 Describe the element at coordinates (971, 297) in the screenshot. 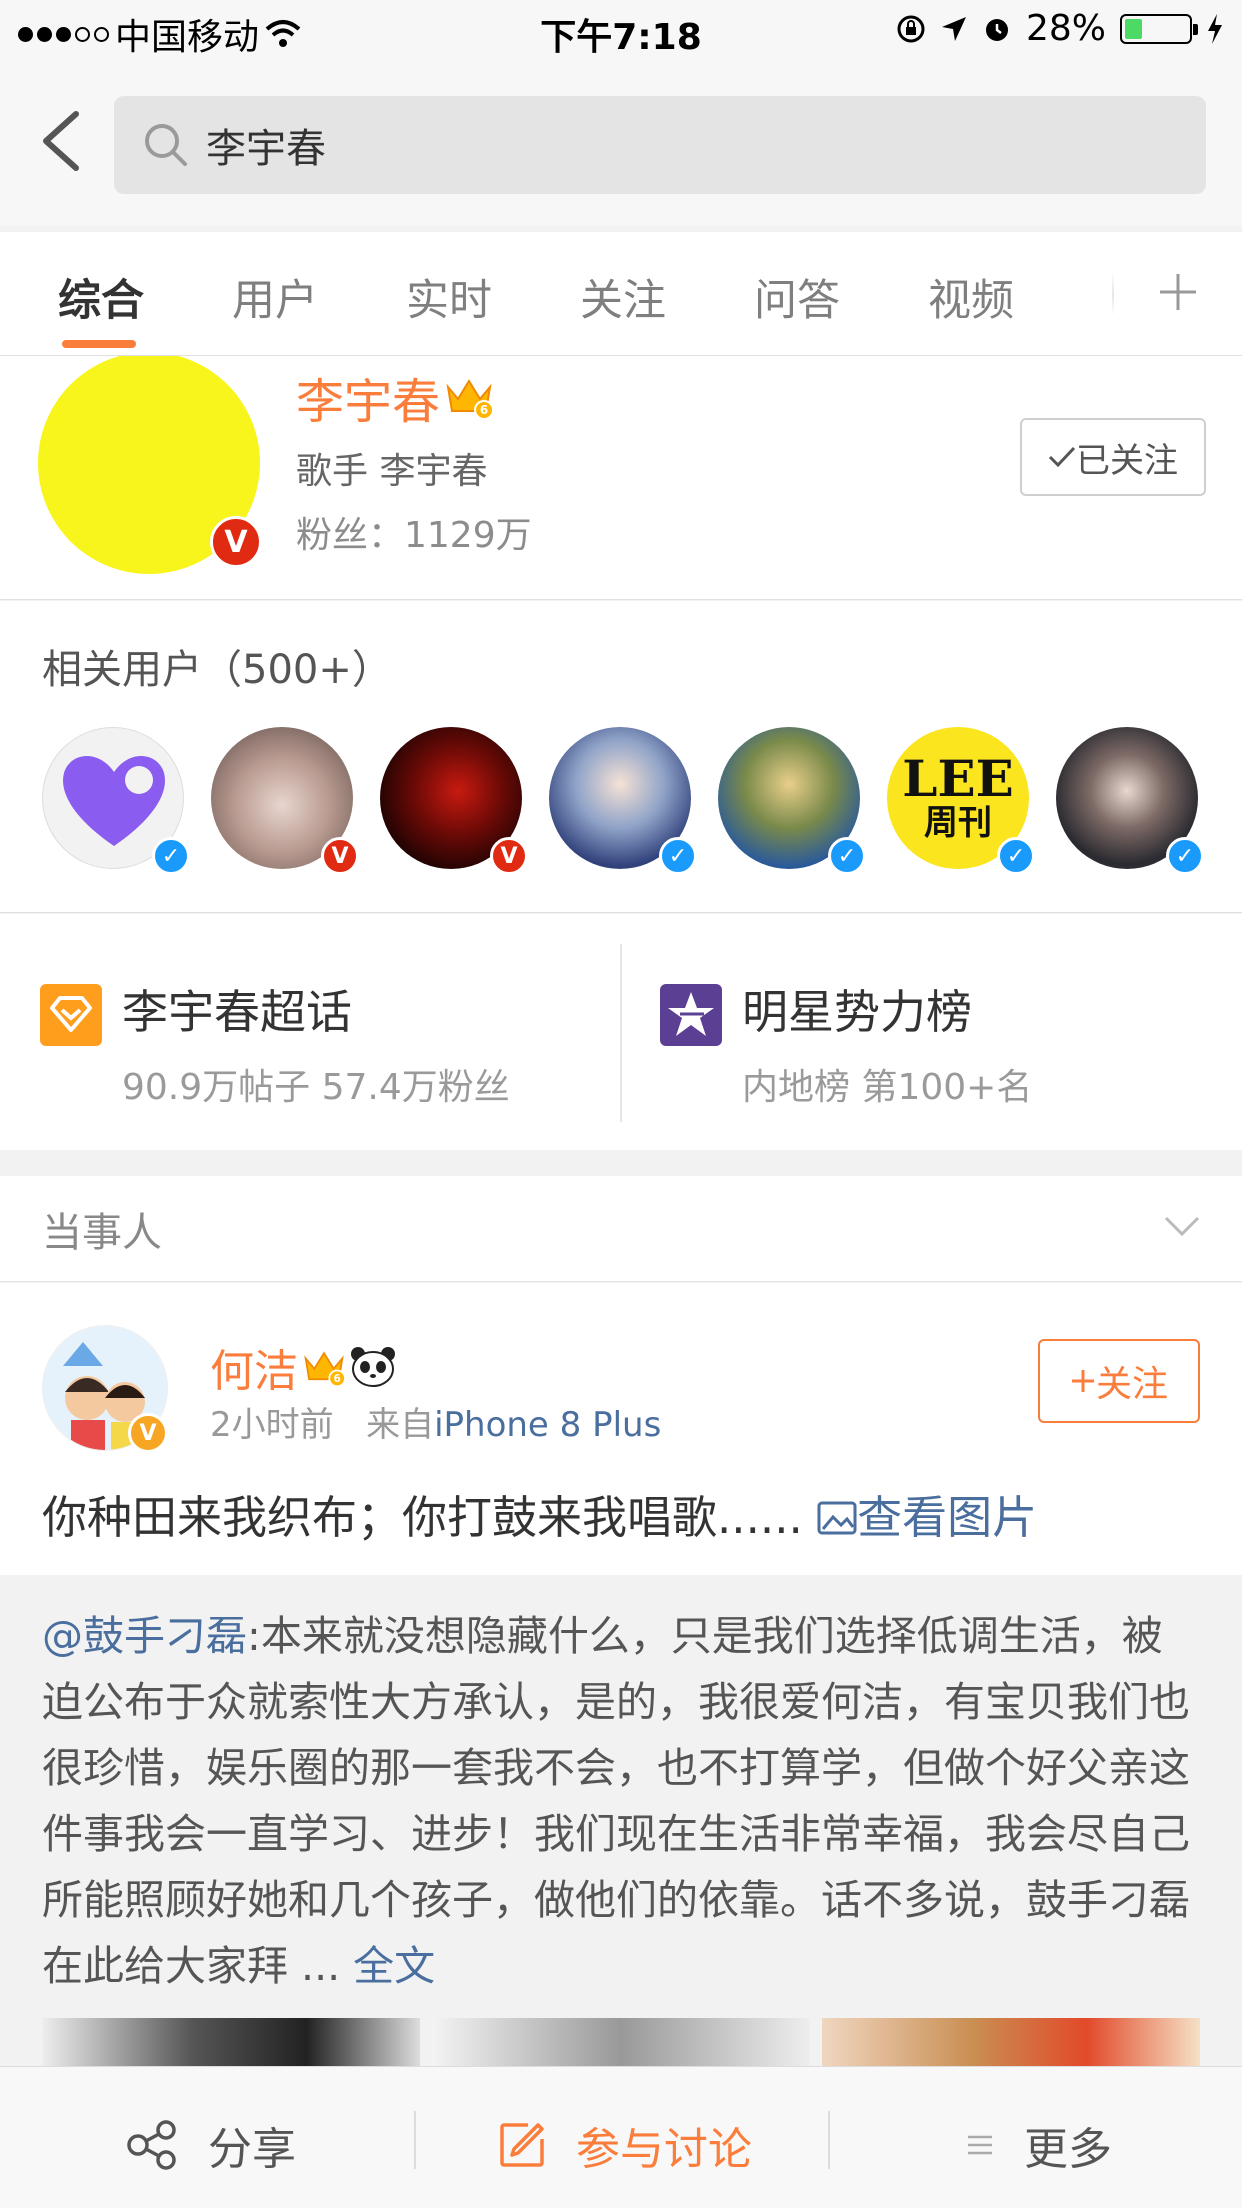

I see `tab-video: 视频` at that location.